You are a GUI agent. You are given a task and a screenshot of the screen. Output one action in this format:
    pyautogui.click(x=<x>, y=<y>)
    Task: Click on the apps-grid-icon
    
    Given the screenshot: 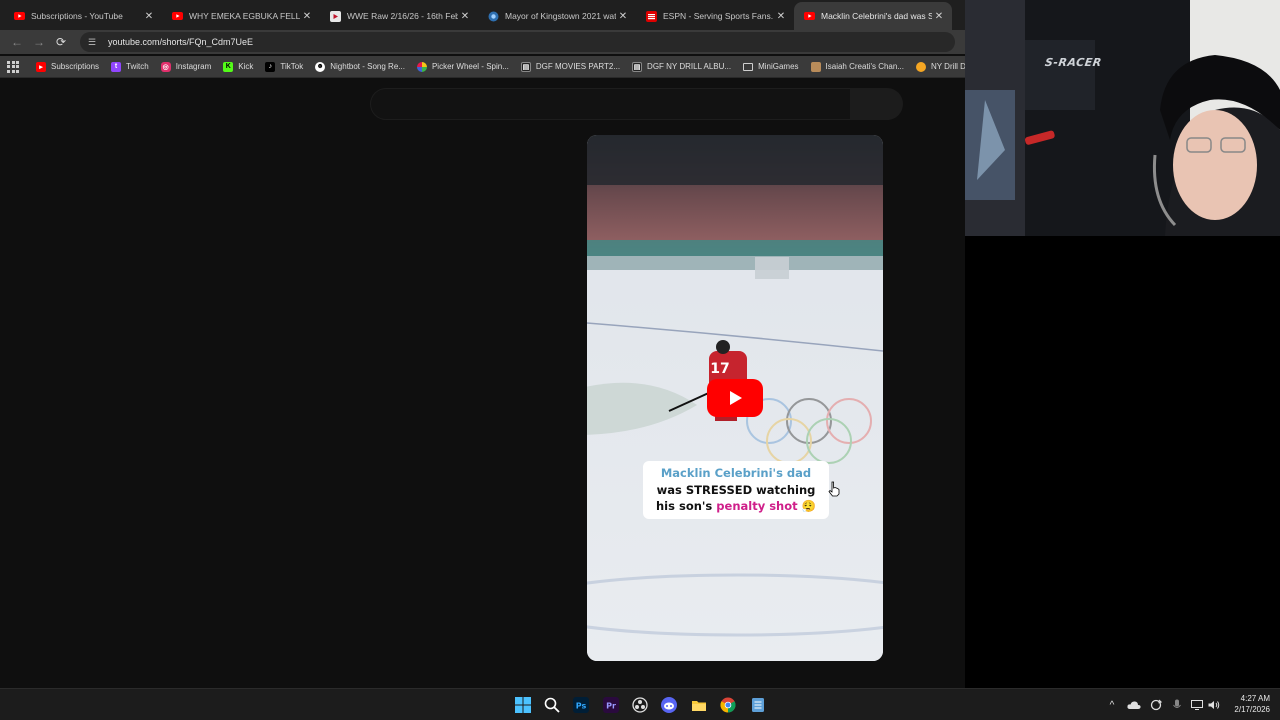 What is the action you would take?
    pyautogui.click(x=13, y=67)
    